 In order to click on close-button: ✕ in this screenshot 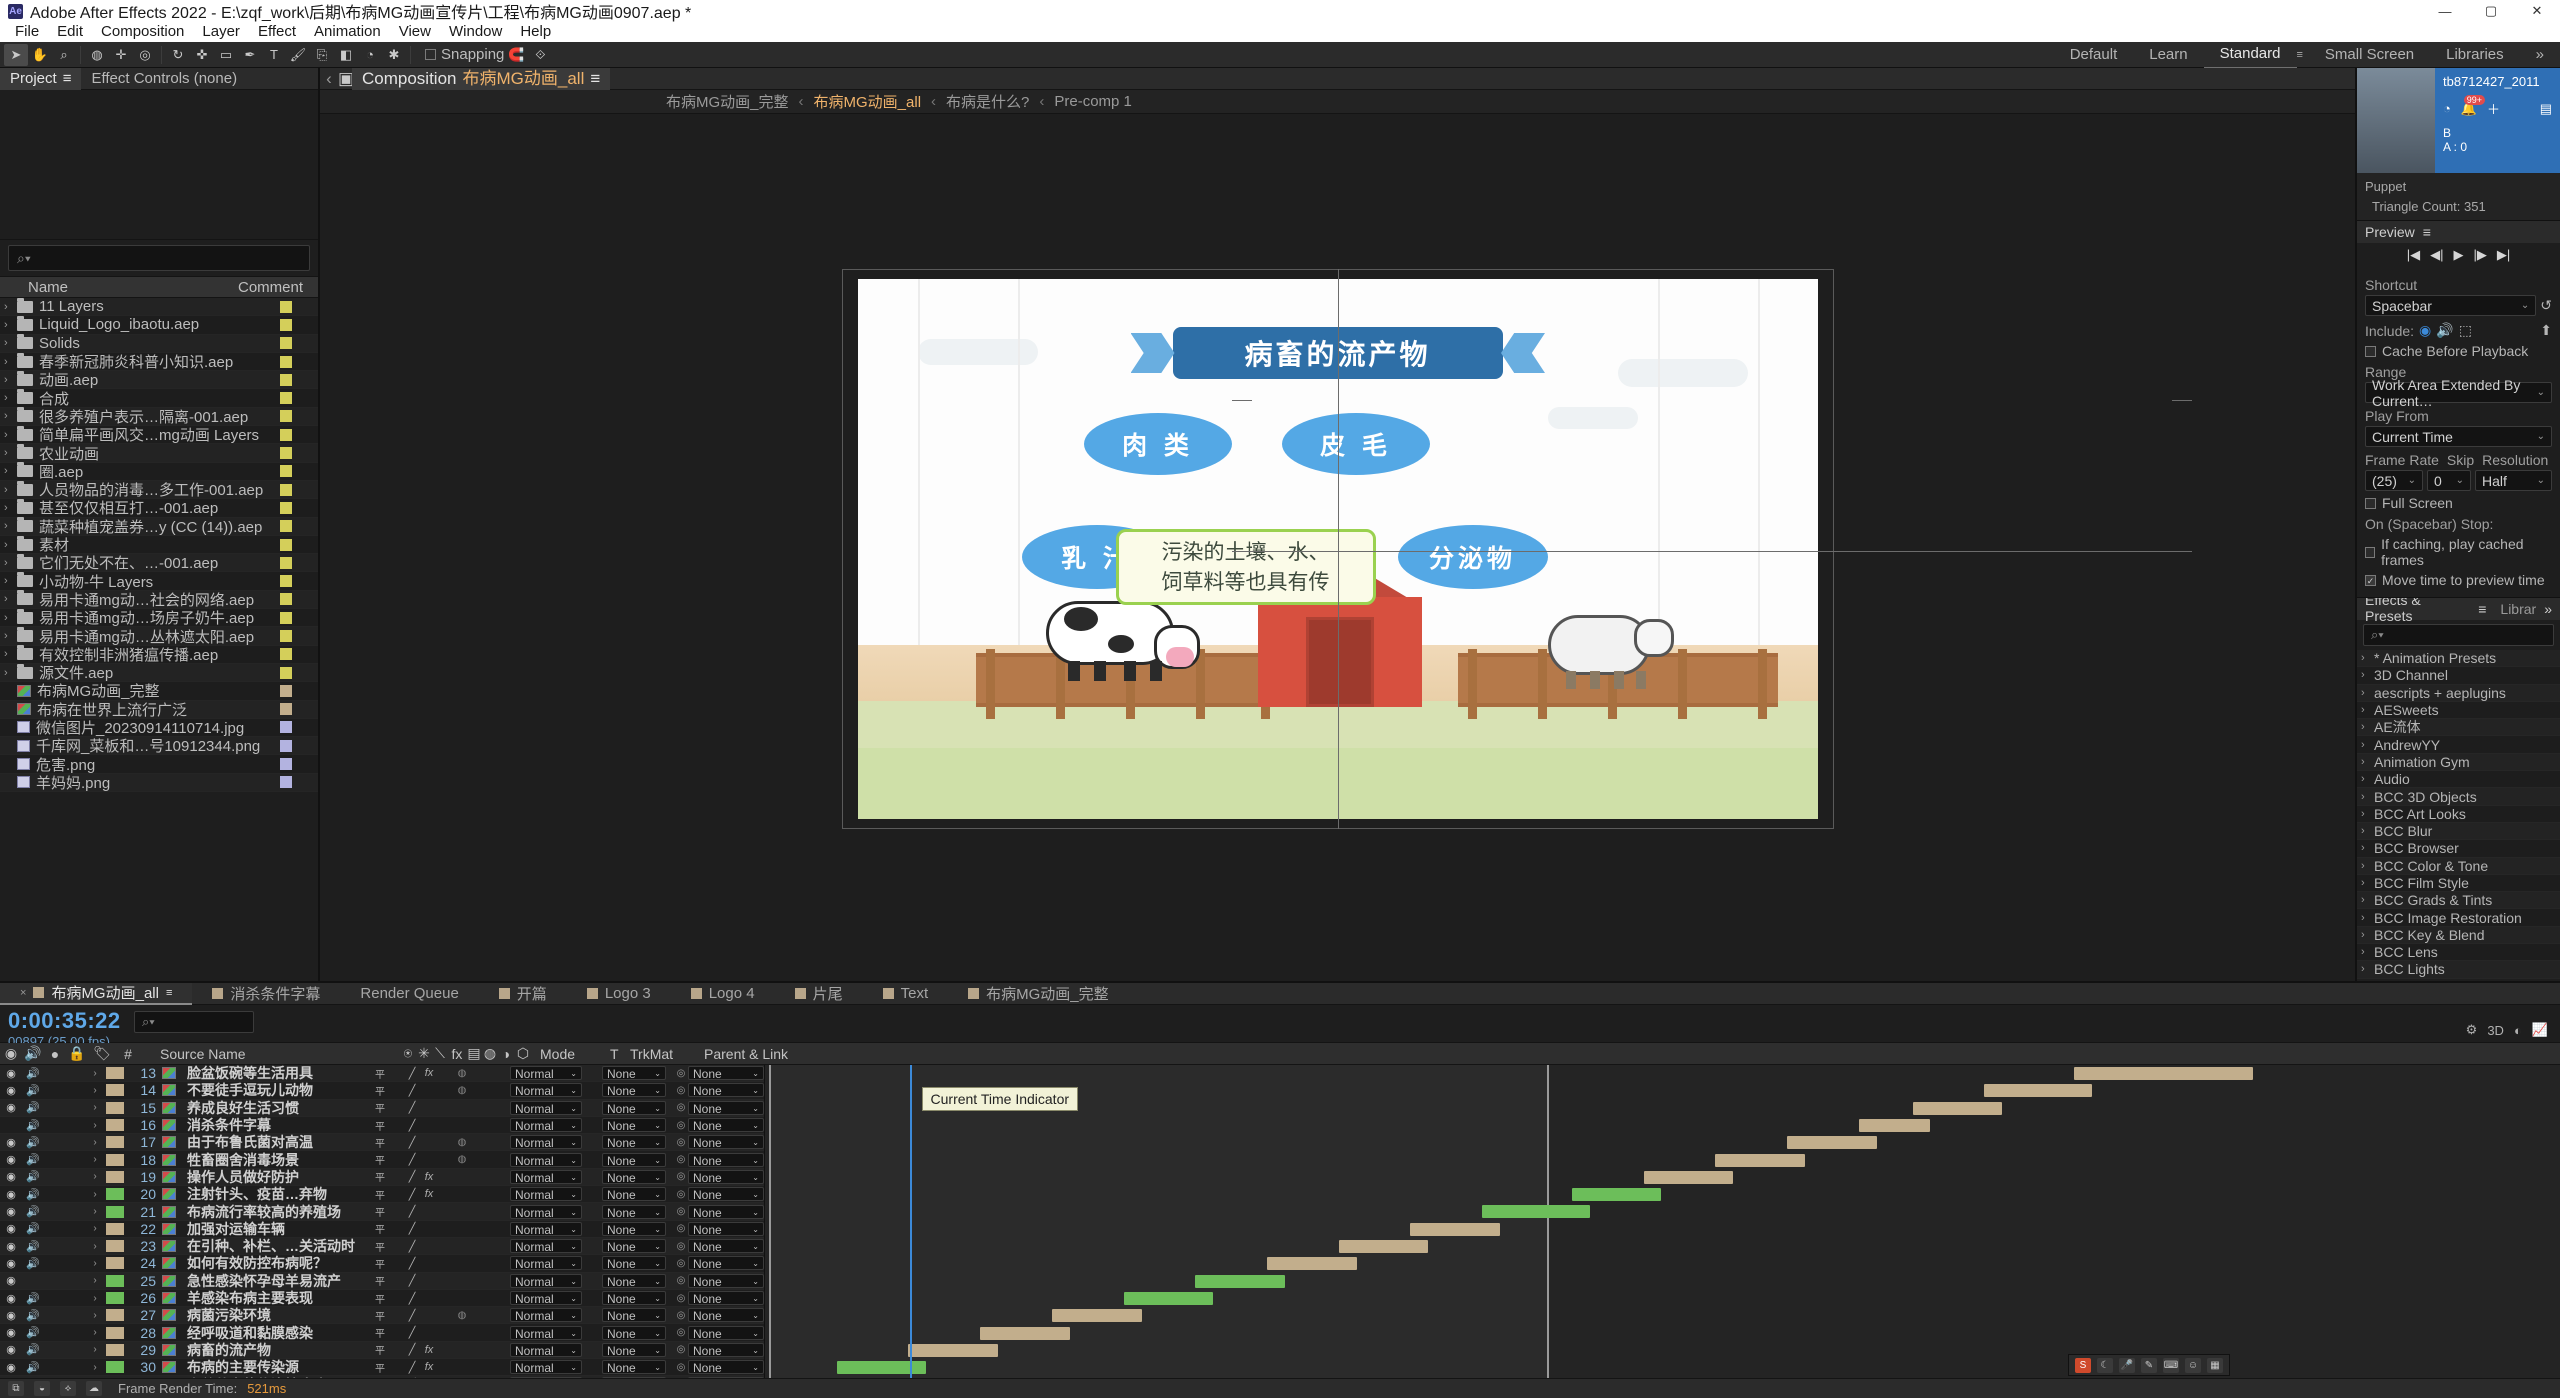, I will do `click(2537, 11)`.